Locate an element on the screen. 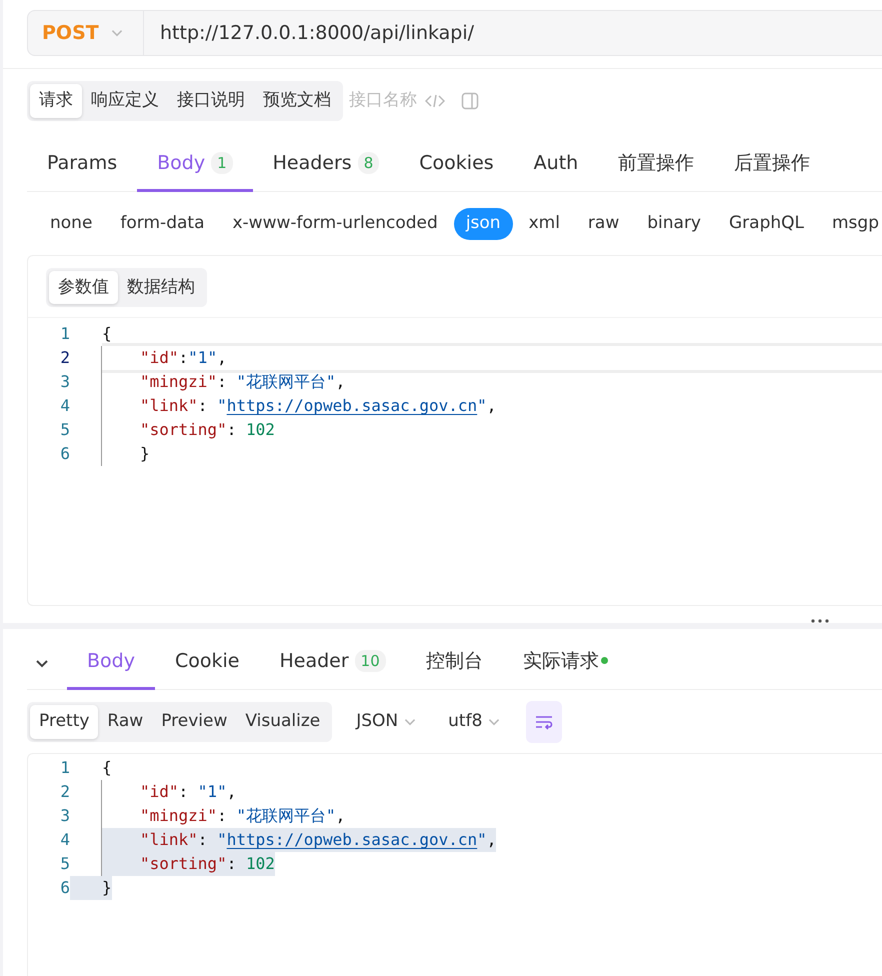 Image resolution: width=882 pixels, height=976 pixels. url-text: http://127.0.0.1:8000/api/linkapi/ is located at coordinates (316, 33).